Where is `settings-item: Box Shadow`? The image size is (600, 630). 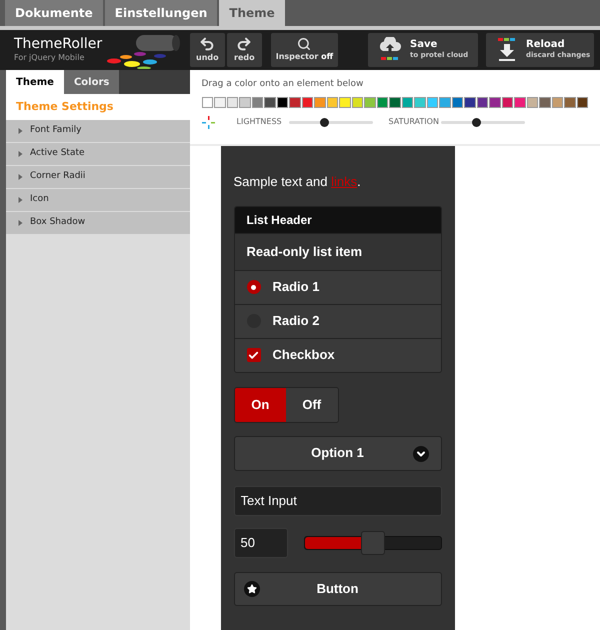
settings-item: Box Shadow is located at coordinates (98, 223).